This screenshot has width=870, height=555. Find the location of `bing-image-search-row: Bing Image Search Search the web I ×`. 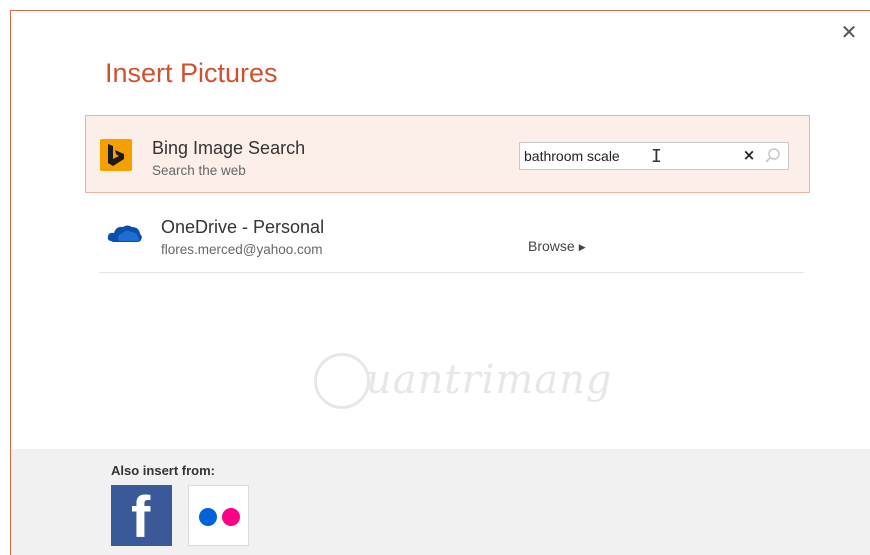

bing-image-search-row: Bing Image Search Search the web I × is located at coordinates (447, 154).